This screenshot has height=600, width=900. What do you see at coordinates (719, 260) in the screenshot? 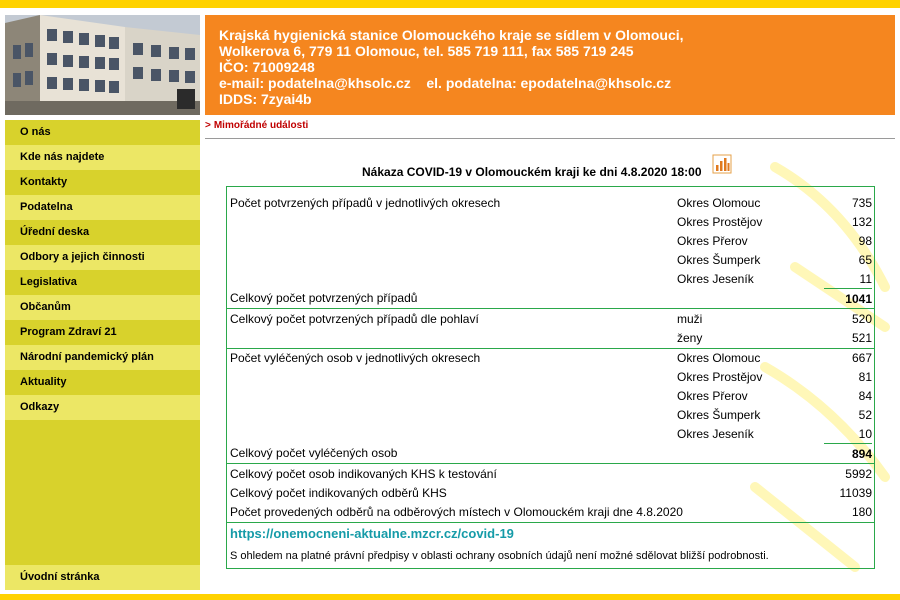
I see `confirmed-district-name: Okres Šumperk` at bounding box center [719, 260].